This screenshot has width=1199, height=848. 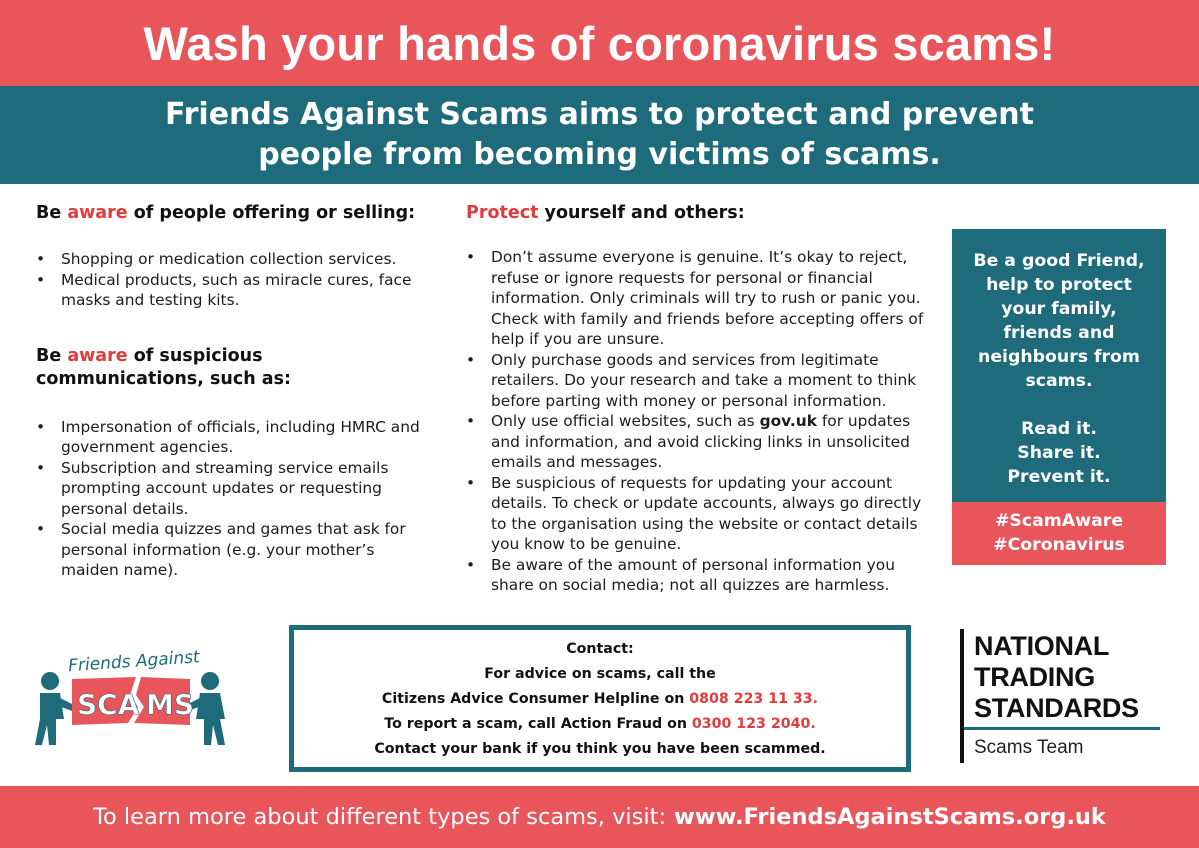 I want to click on friends-against-scams-logo-graphic: Friends Against SCA MS, so click(x=130, y=696).